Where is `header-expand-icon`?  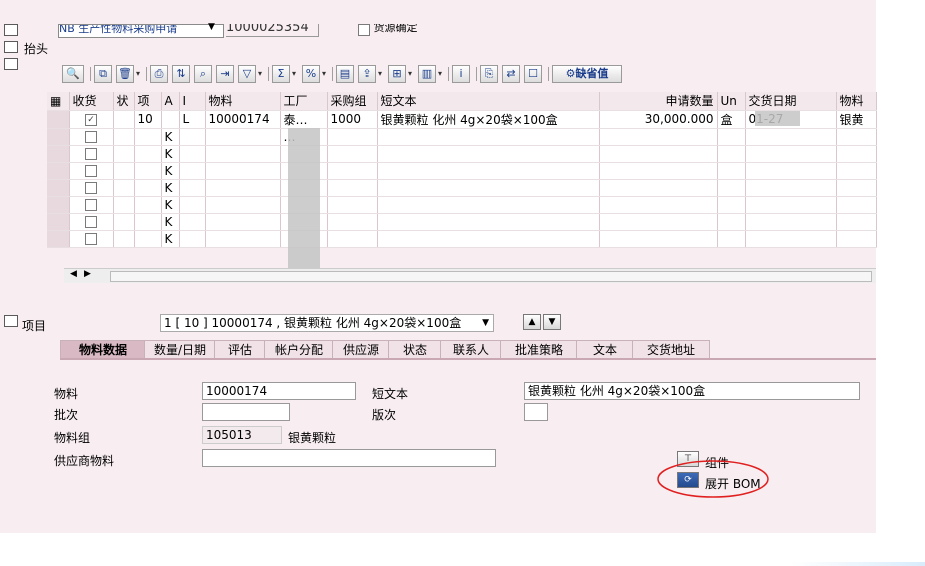 header-expand-icon is located at coordinates (11, 47).